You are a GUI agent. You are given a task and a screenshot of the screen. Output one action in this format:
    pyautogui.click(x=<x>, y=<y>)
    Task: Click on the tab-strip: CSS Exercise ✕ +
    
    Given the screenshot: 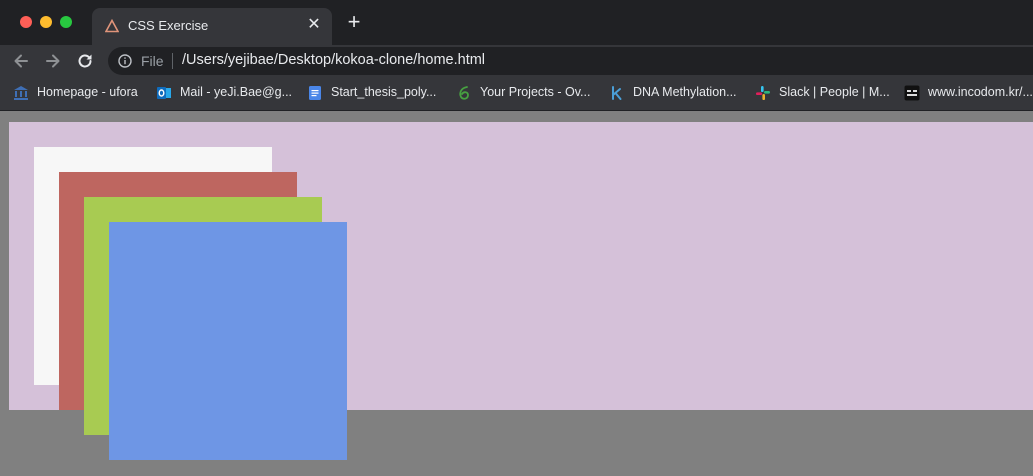 What is the action you would take?
    pyautogui.click(x=516, y=22)
    